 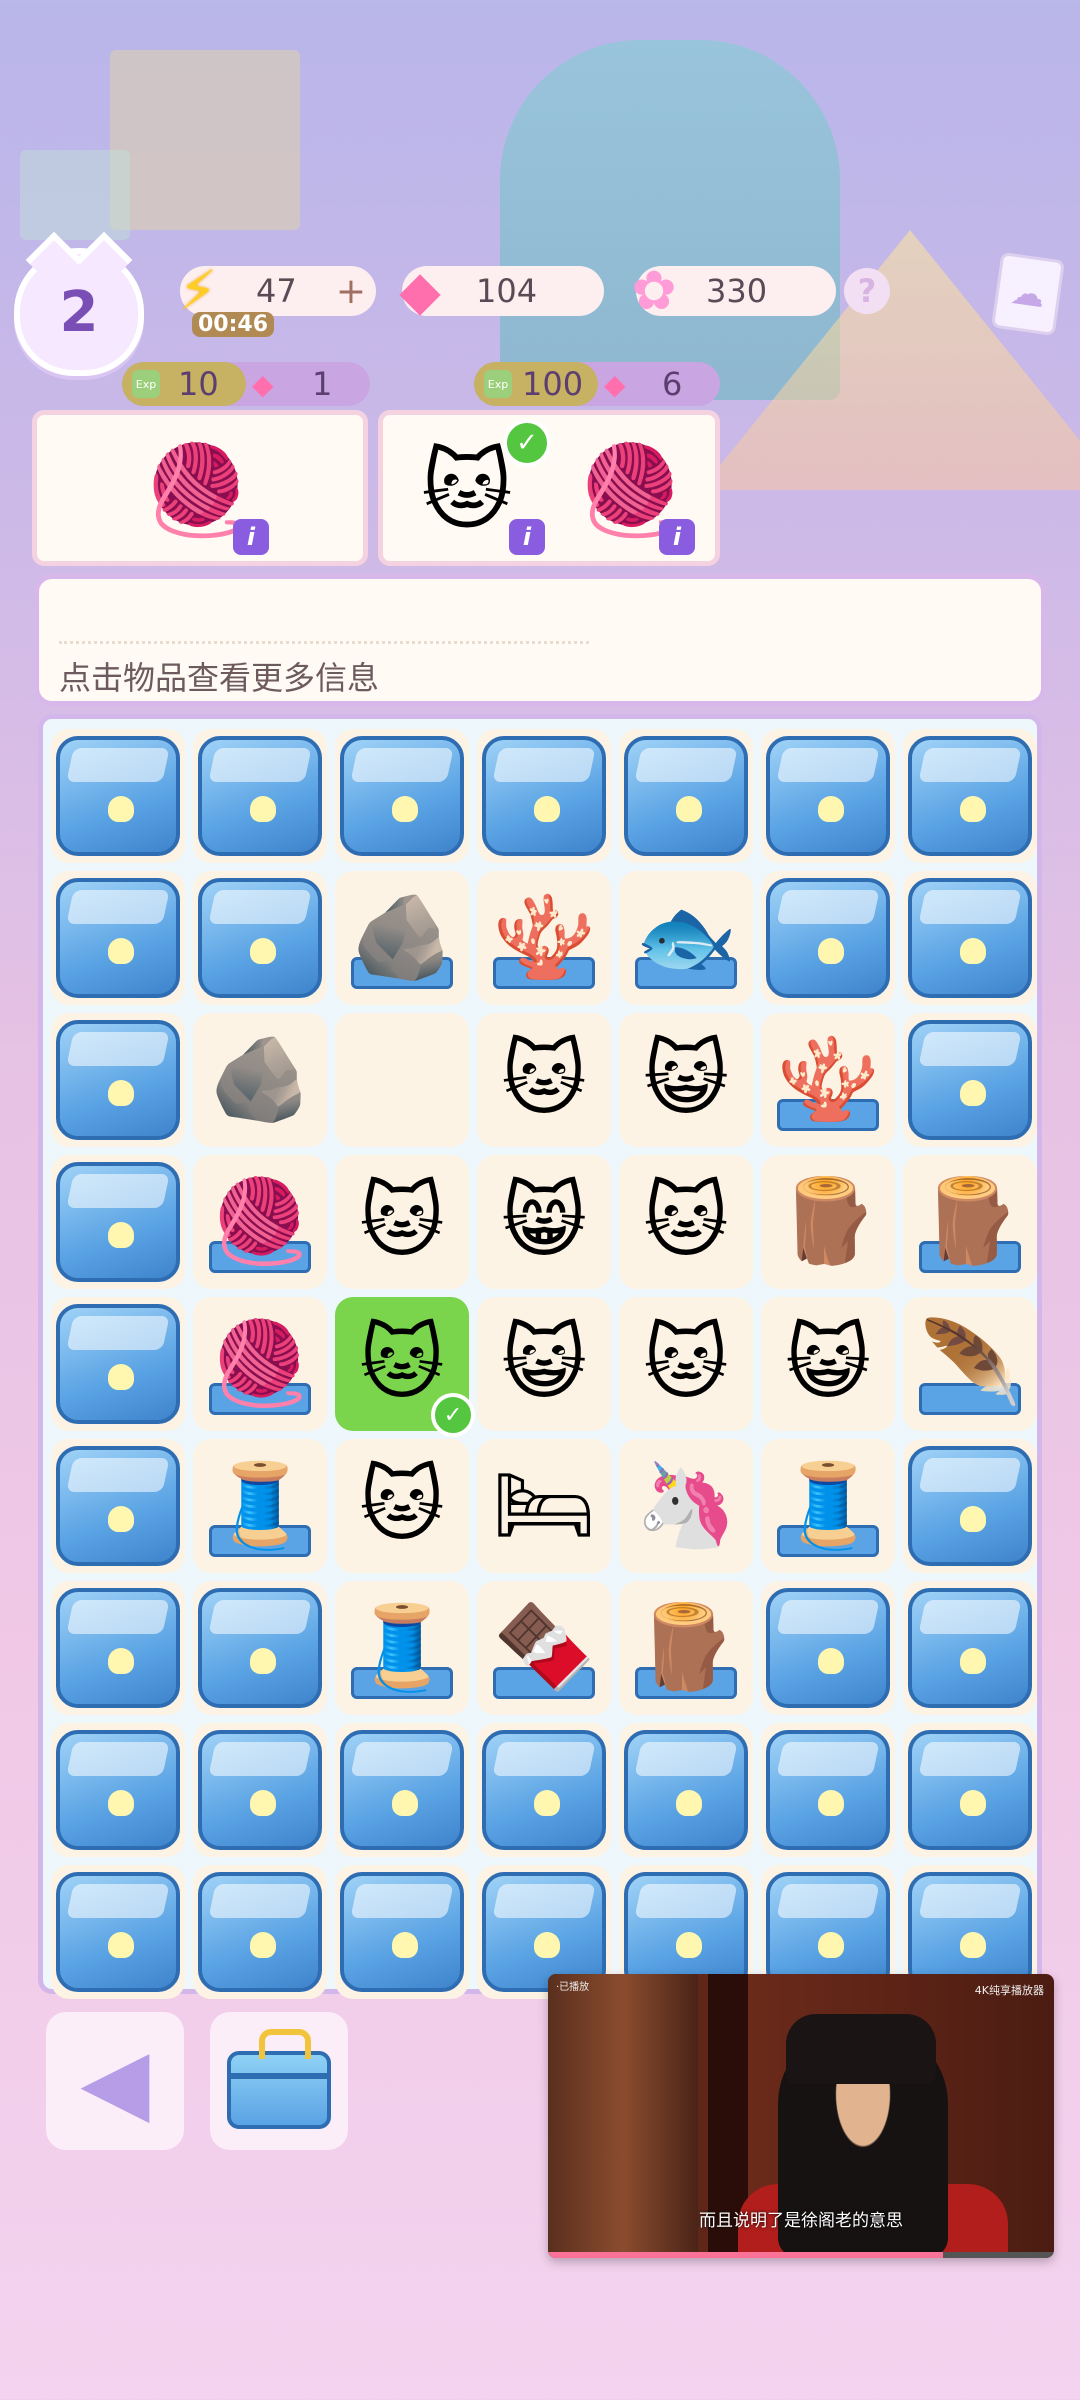 I want to click on chocolate-tray-icon: 🍫, so click(x=544, y=1647).